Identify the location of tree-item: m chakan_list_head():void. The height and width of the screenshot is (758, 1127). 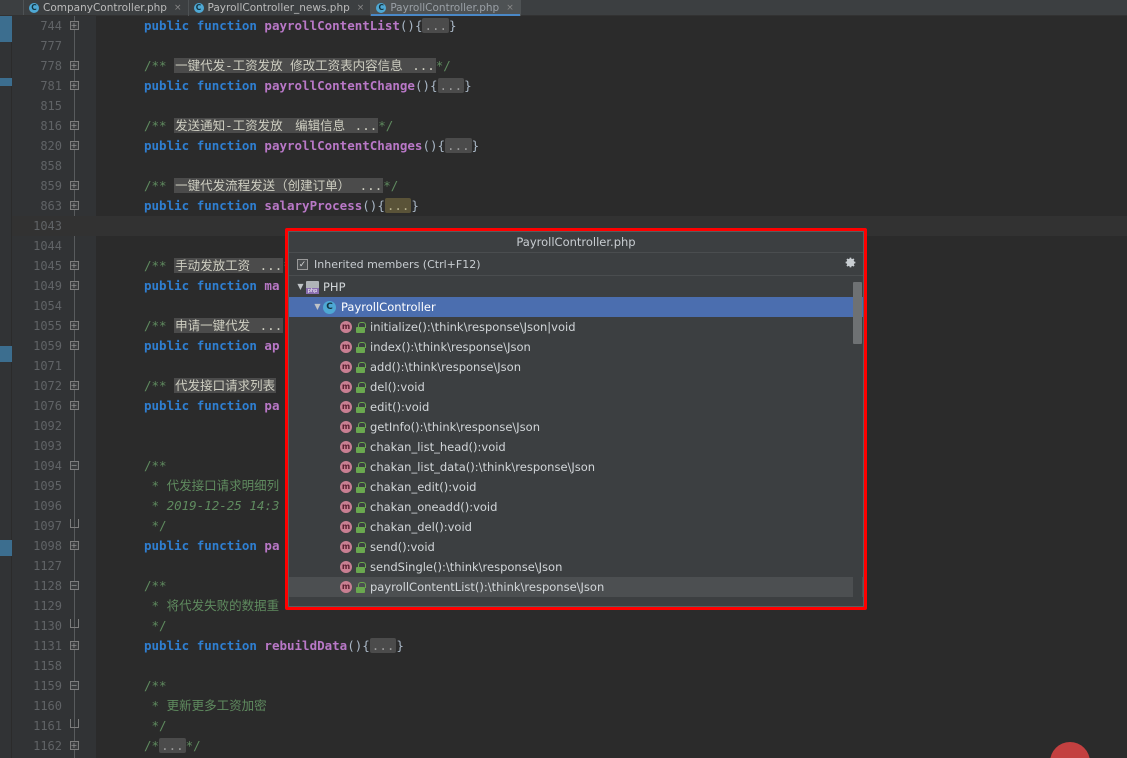
(576, 447).